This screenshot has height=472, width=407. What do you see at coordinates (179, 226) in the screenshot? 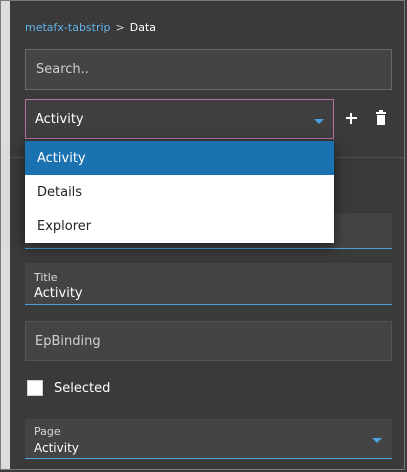
I see `dropdown-option-explorer: Explorer` at bounding box center [179, 226].